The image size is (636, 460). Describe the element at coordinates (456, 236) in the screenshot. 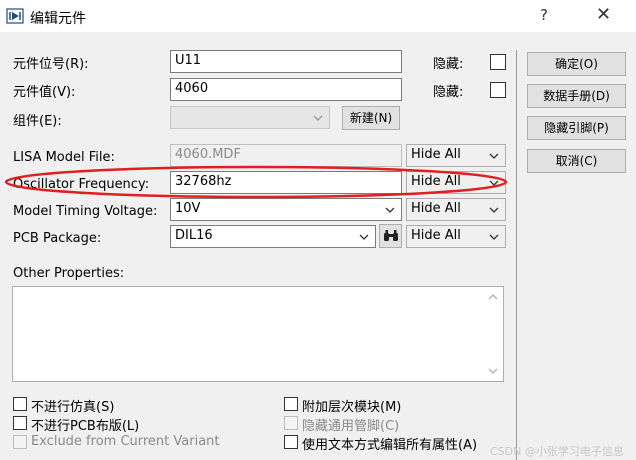

I see `pcb-package-visibility-select: Hide All` at that location.